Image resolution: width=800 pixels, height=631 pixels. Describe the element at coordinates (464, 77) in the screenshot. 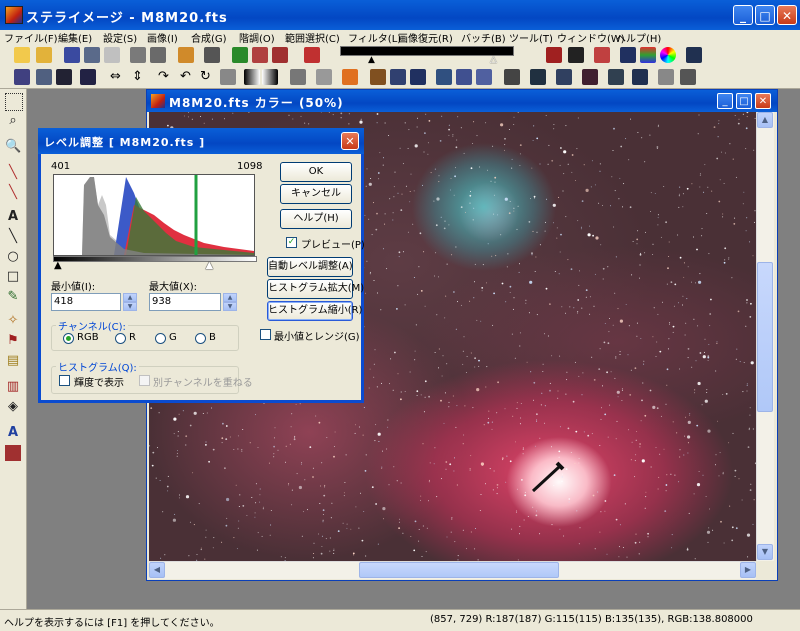

I see `select-icon` at that location.